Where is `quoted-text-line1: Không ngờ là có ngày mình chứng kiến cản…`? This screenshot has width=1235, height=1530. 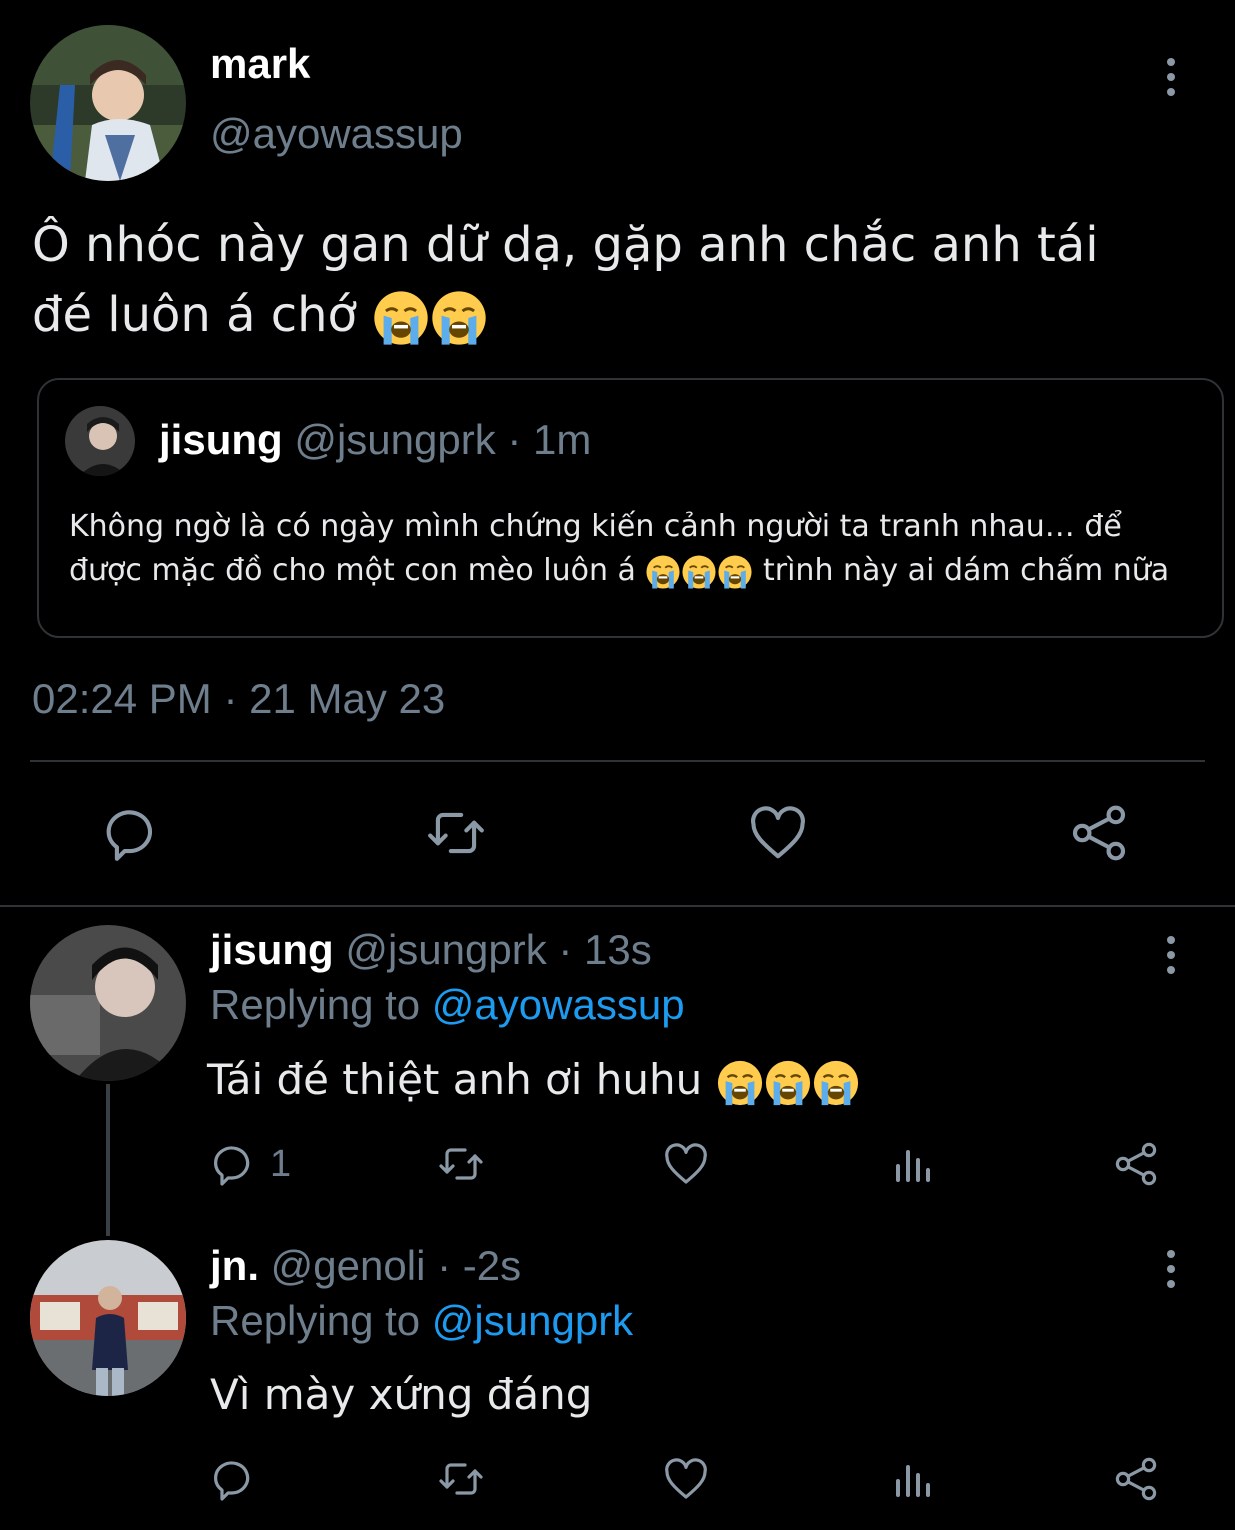 quoted-text-line1: Không ngờ là có ngày mình chứng kiến cản… is located at coordinates (595, 526).